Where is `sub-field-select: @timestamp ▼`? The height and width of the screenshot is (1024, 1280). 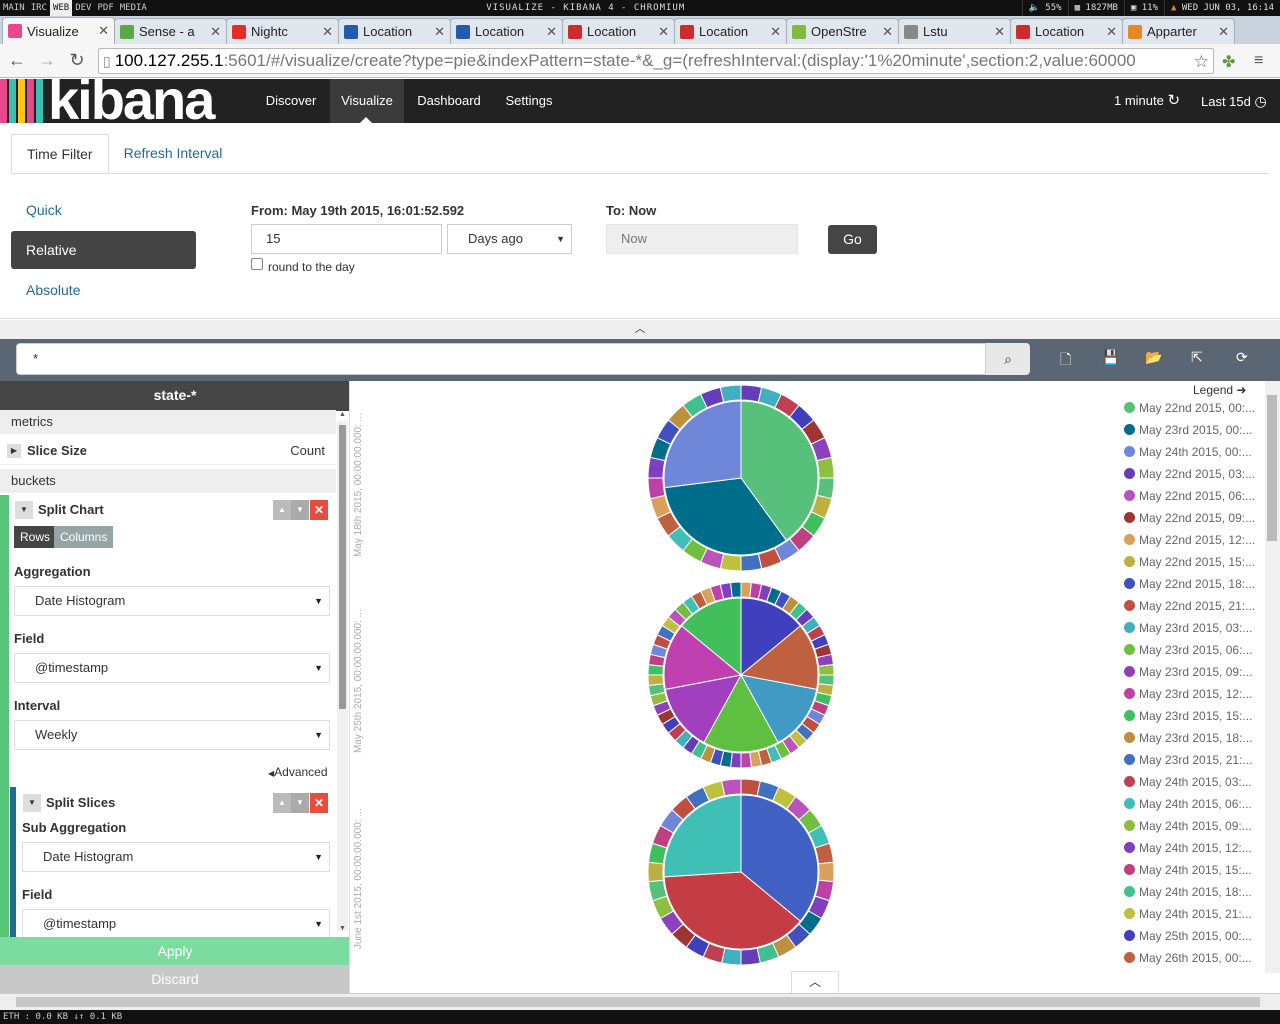
sub-field-select: @timestamp ▼ is located at coordinates (176, 924).